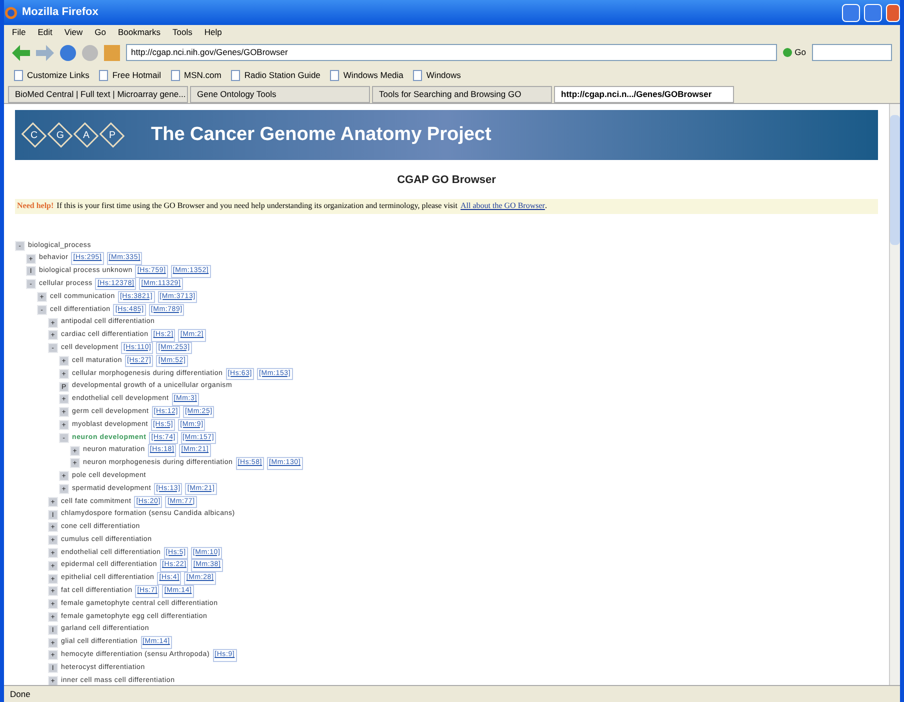 This screenshot has height=702, width=904. I want to click on banner-title: The Cancer Genome Anatomy Project, so click(321, 134).